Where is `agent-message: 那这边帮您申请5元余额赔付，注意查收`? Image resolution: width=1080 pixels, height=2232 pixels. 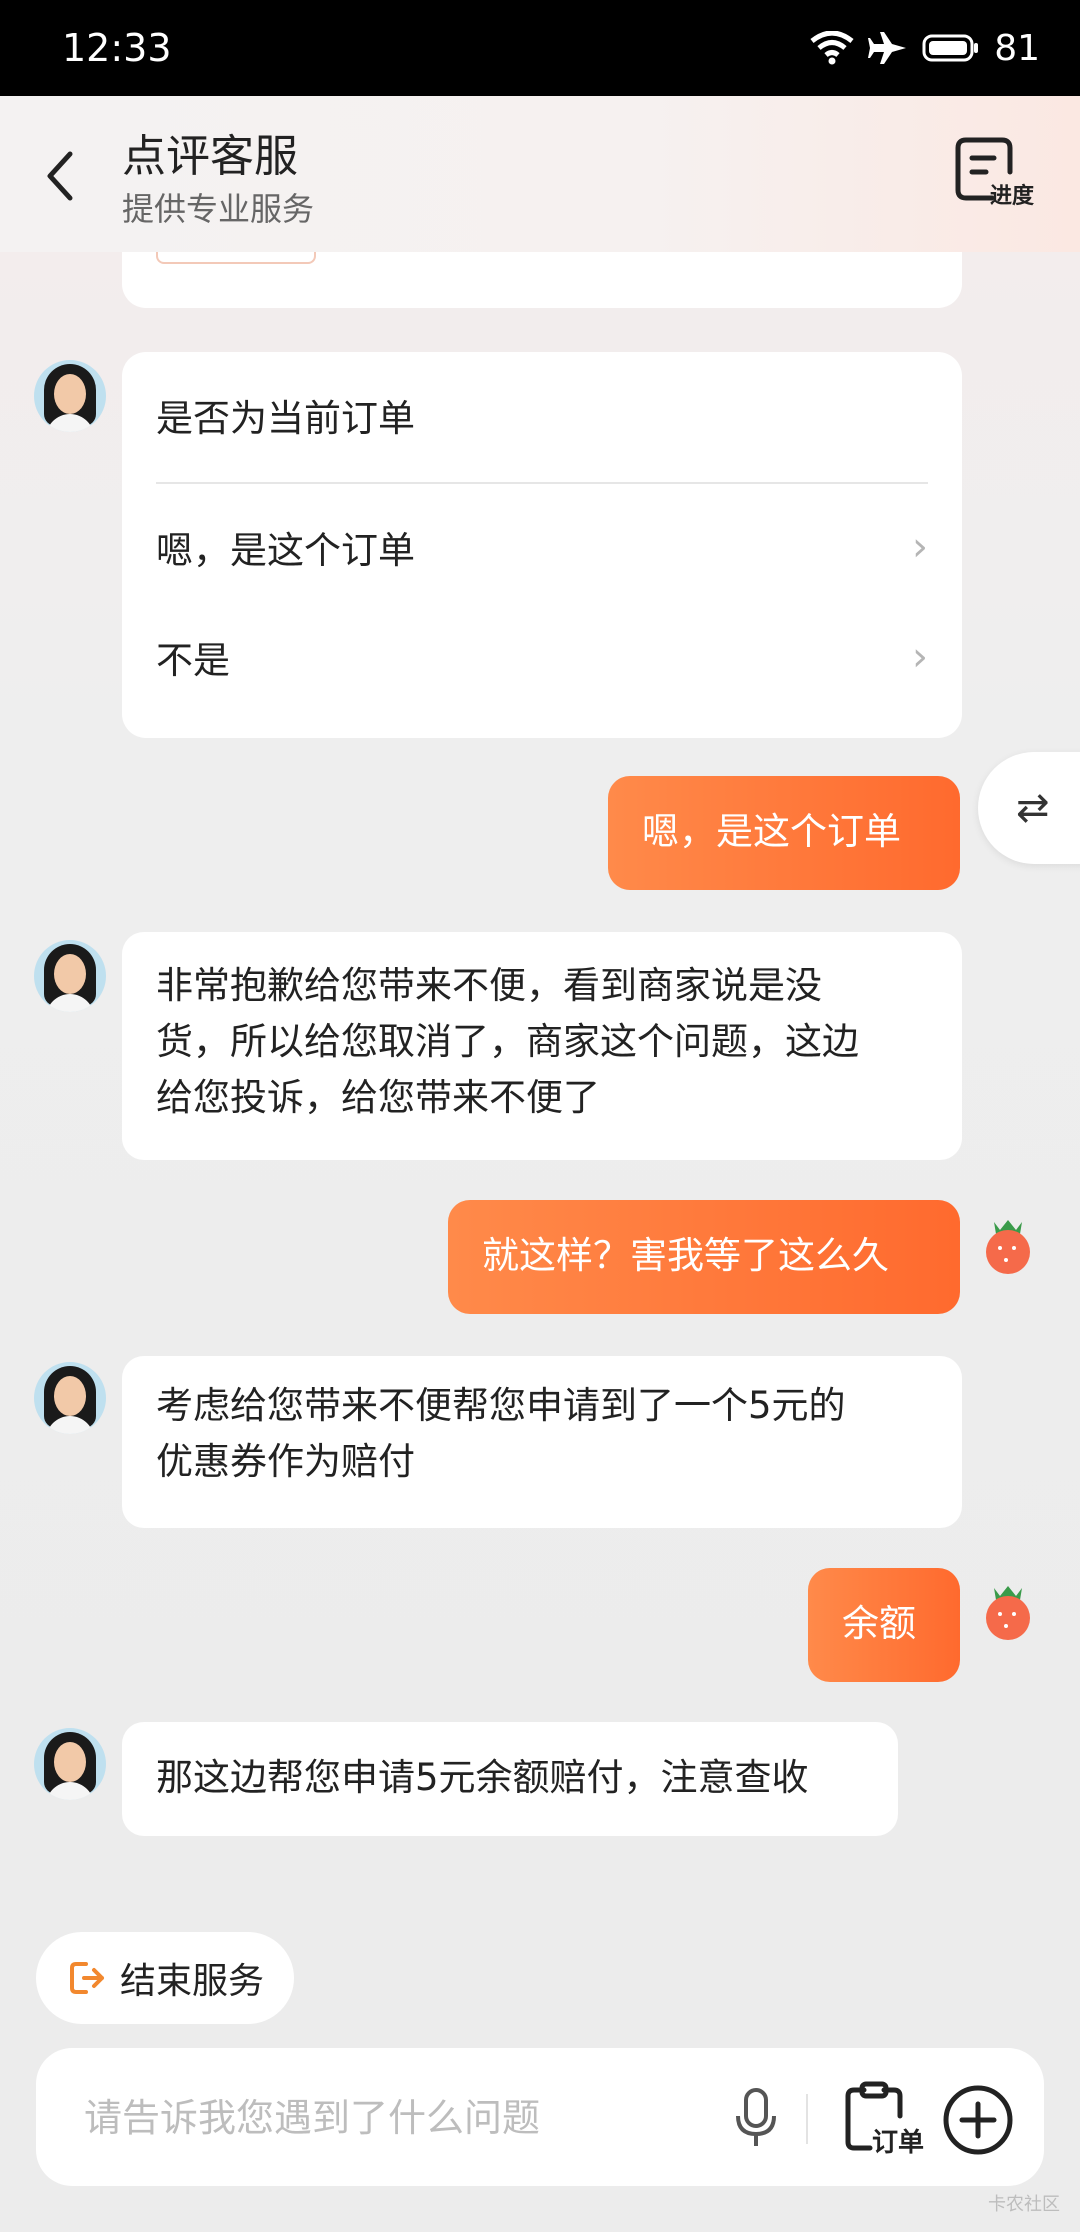
agent-message: 那这边帮您申请5元余额赔付，注意查收 is located at coordinates (510, 1779).